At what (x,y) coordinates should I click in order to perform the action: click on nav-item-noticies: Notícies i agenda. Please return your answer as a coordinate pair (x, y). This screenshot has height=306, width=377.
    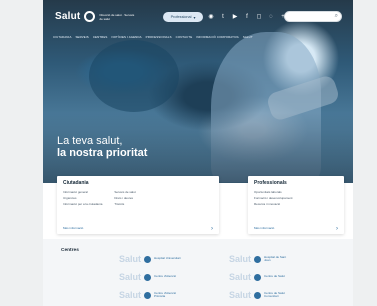
    Looking at the image, I should click on (126, 37).